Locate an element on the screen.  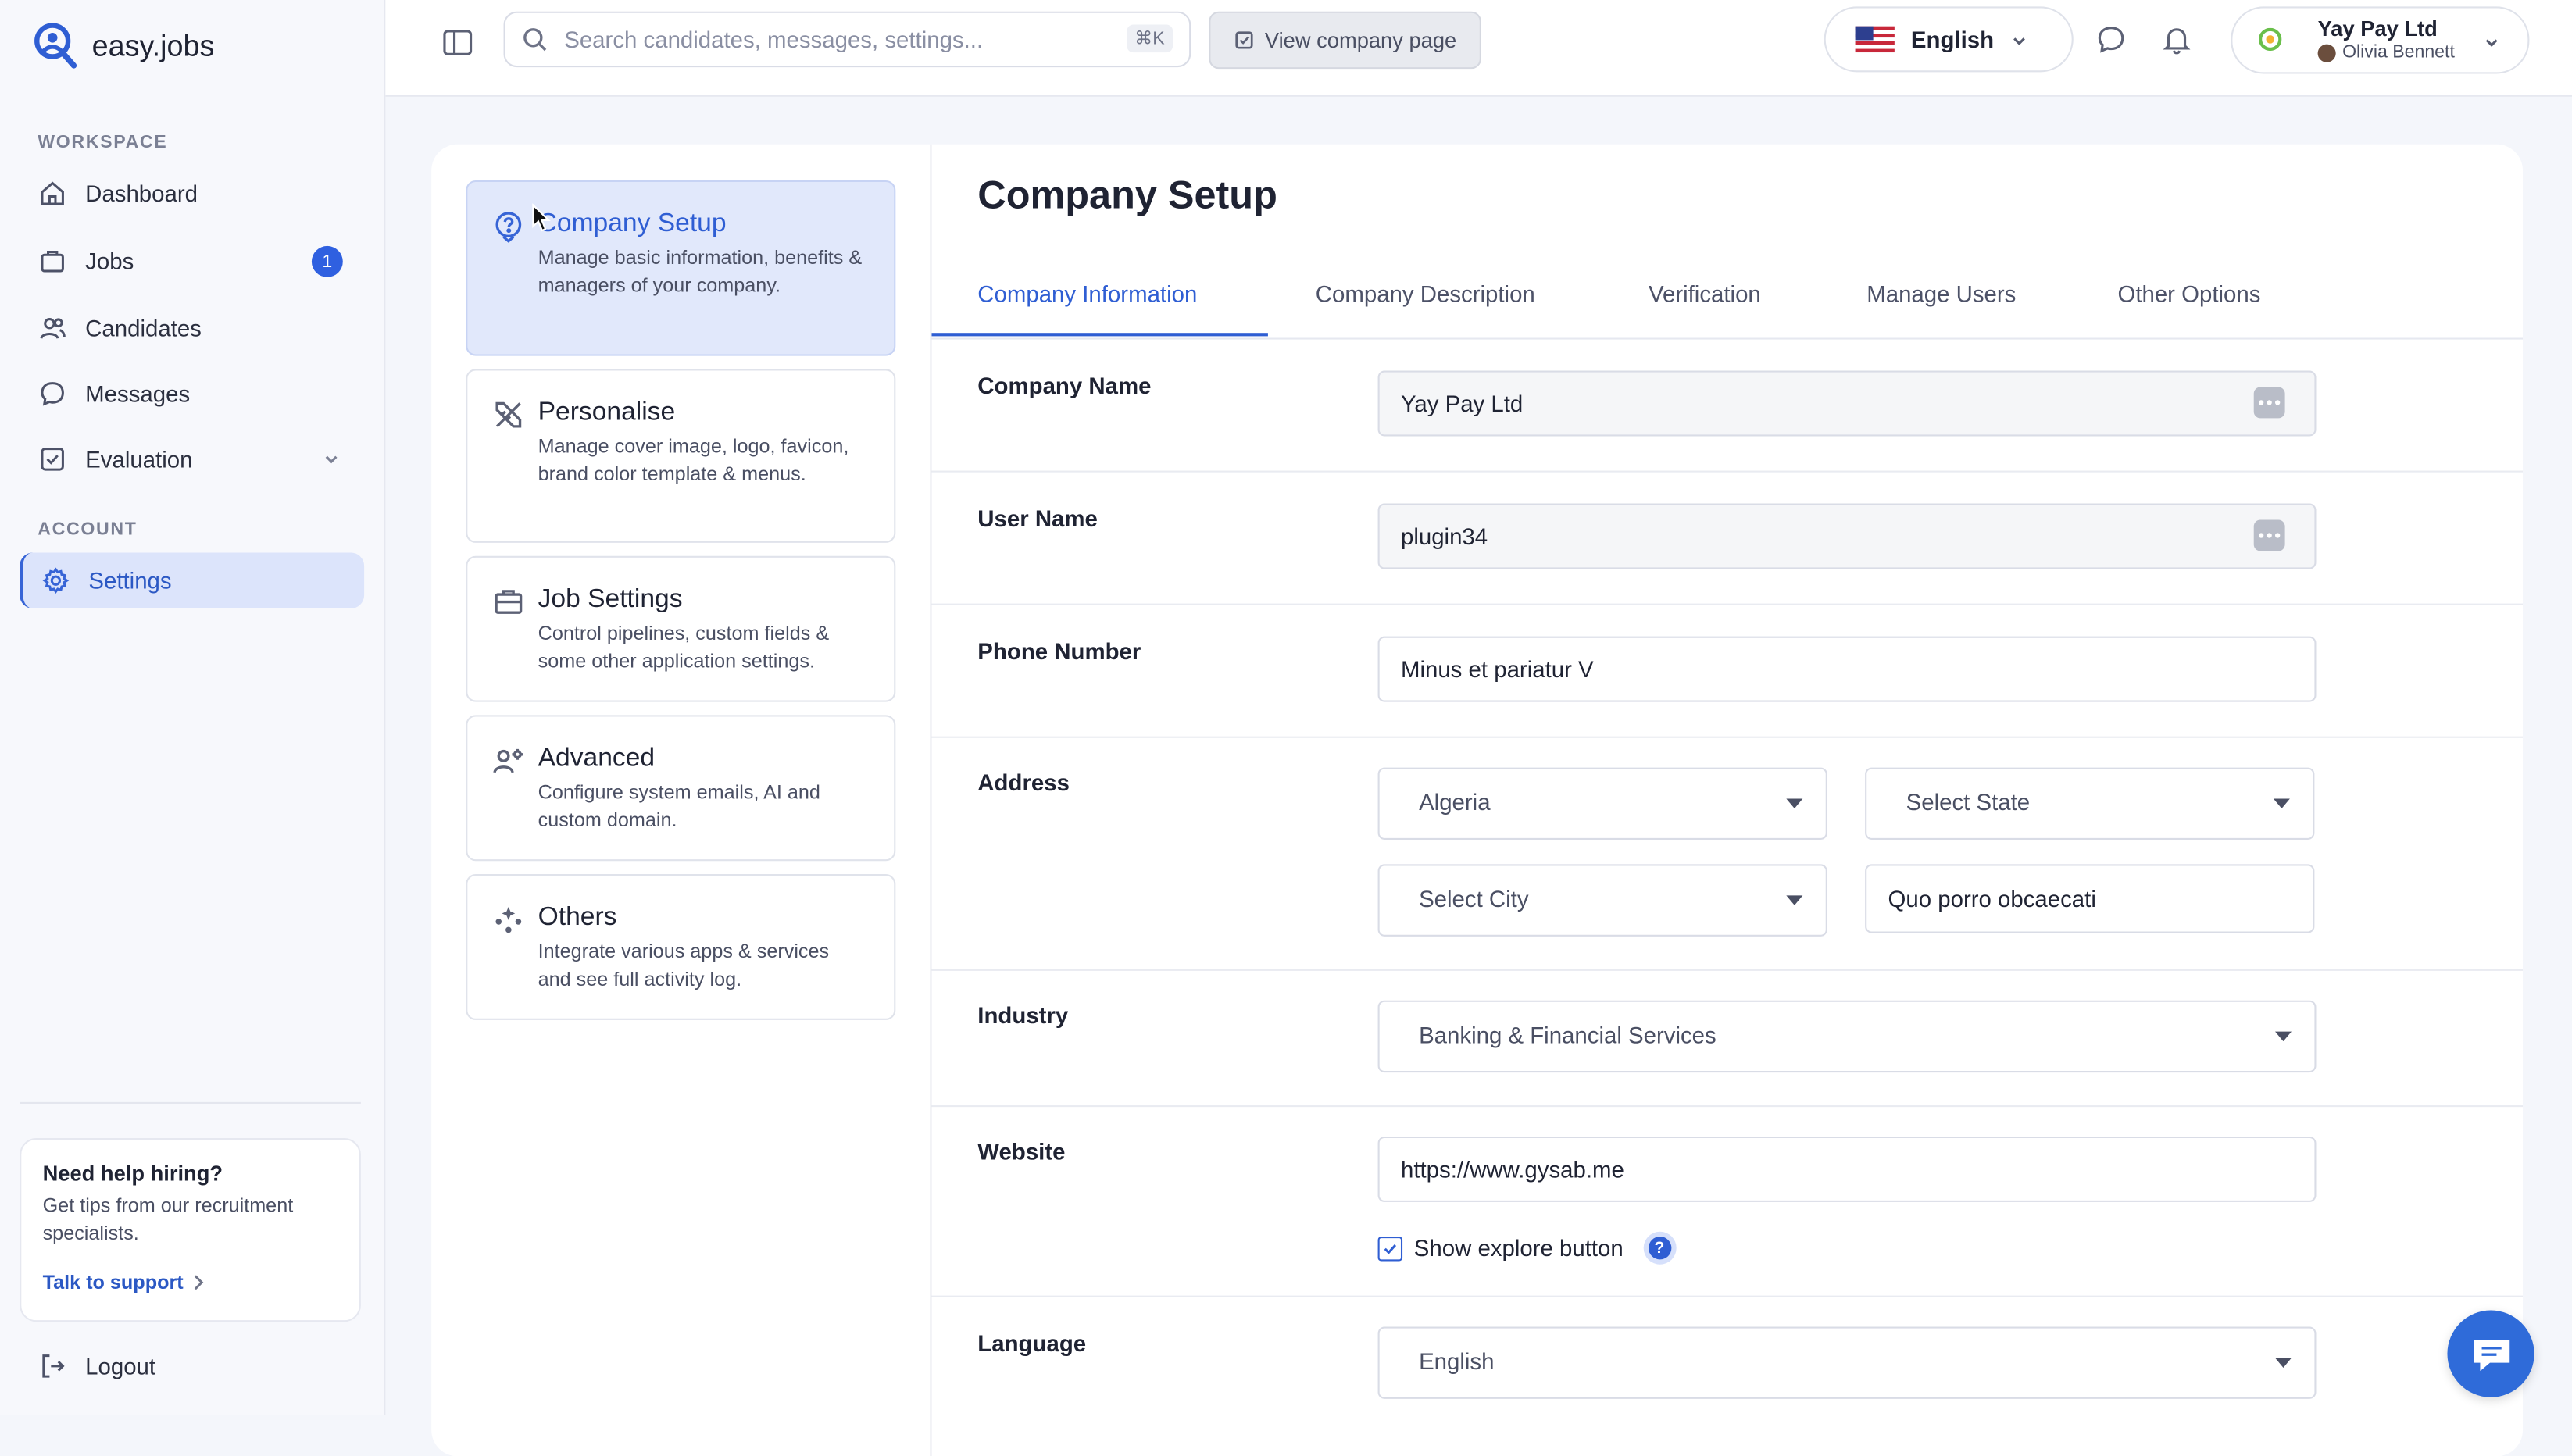
messages-icon is located at coordinates (2111, 39).